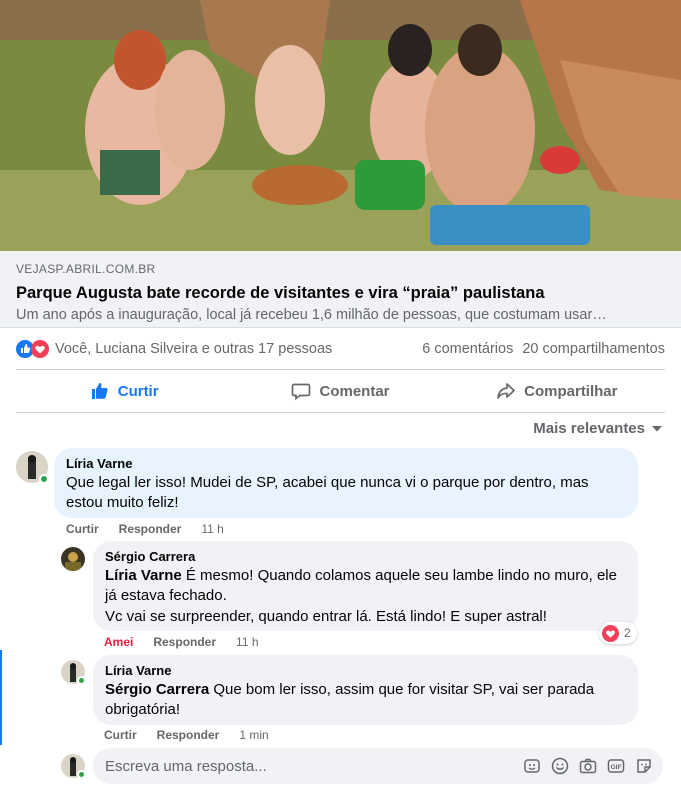 The image size is (681, 797). I want to click on comment-timestamp: 1 min, so click(253, 735).